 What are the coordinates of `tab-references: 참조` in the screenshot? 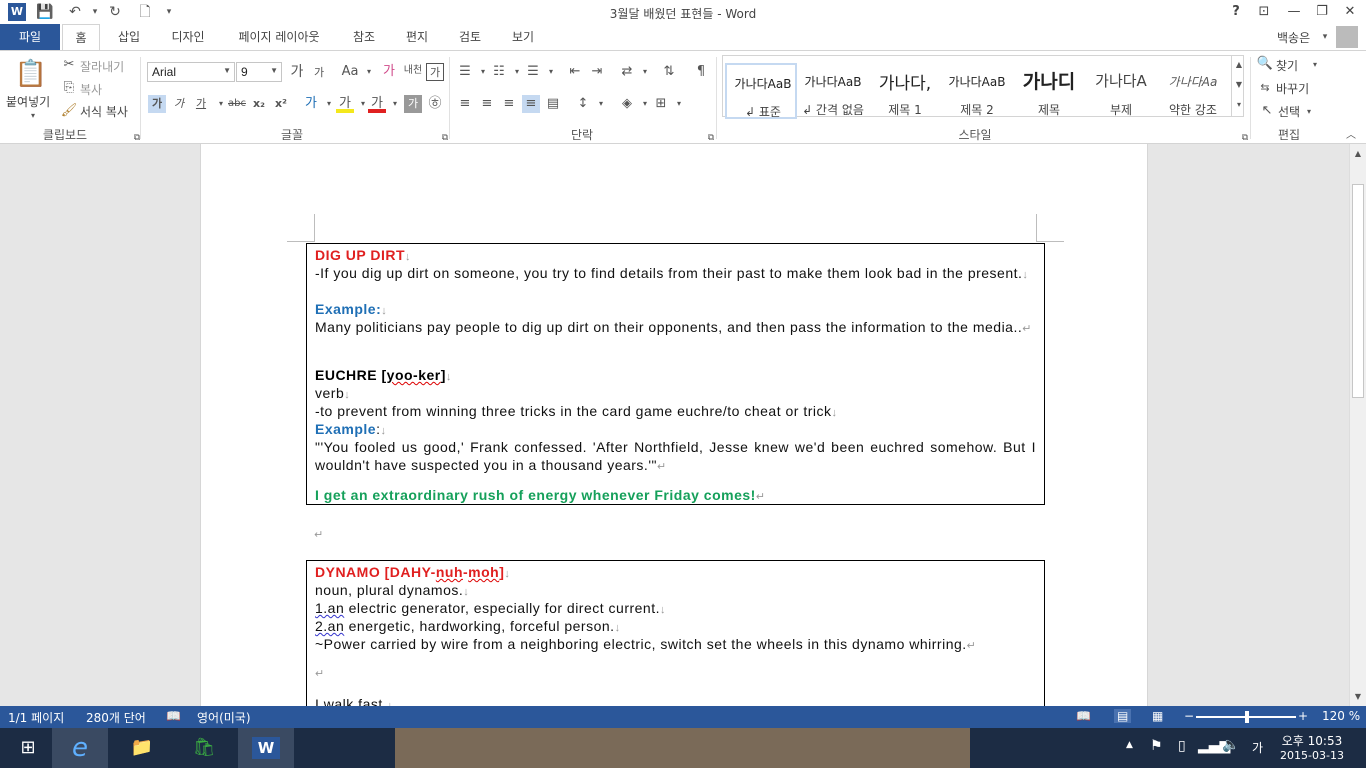 It's located at (364, 37).